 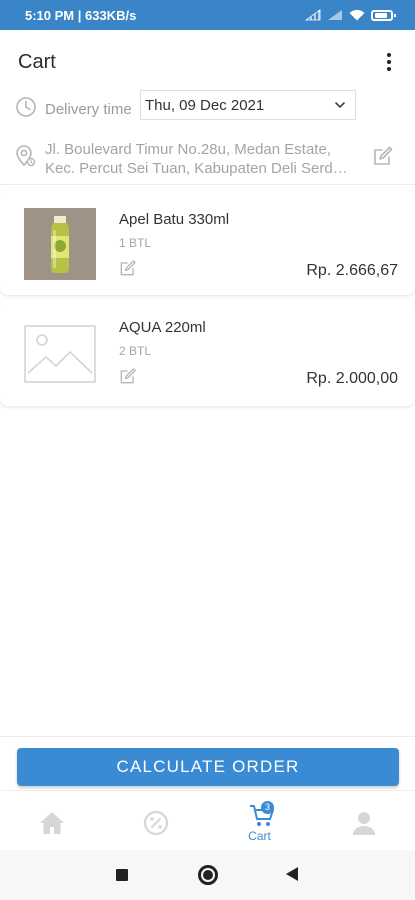 I want to click on nav-cart: 3 Cart, so click(x=259, y=821).